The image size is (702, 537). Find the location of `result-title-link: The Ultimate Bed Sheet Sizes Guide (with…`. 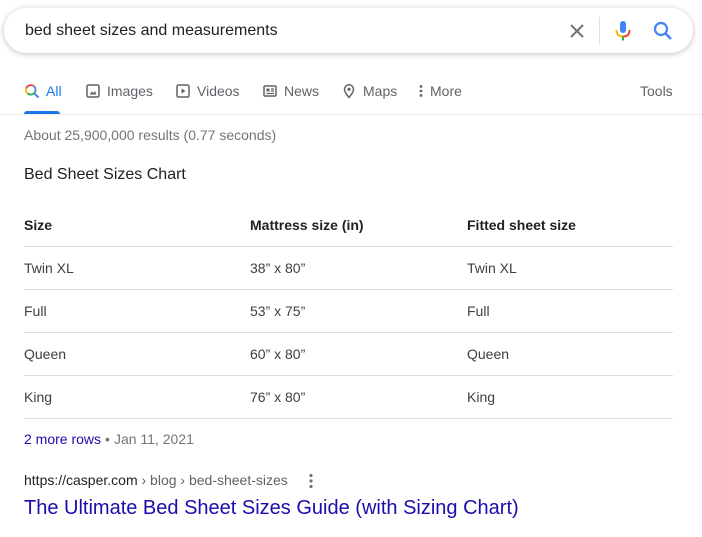

result-title-link: The Ultimate Bed Sheet Sizes Guide (with… is located at coordinates (271, 508).